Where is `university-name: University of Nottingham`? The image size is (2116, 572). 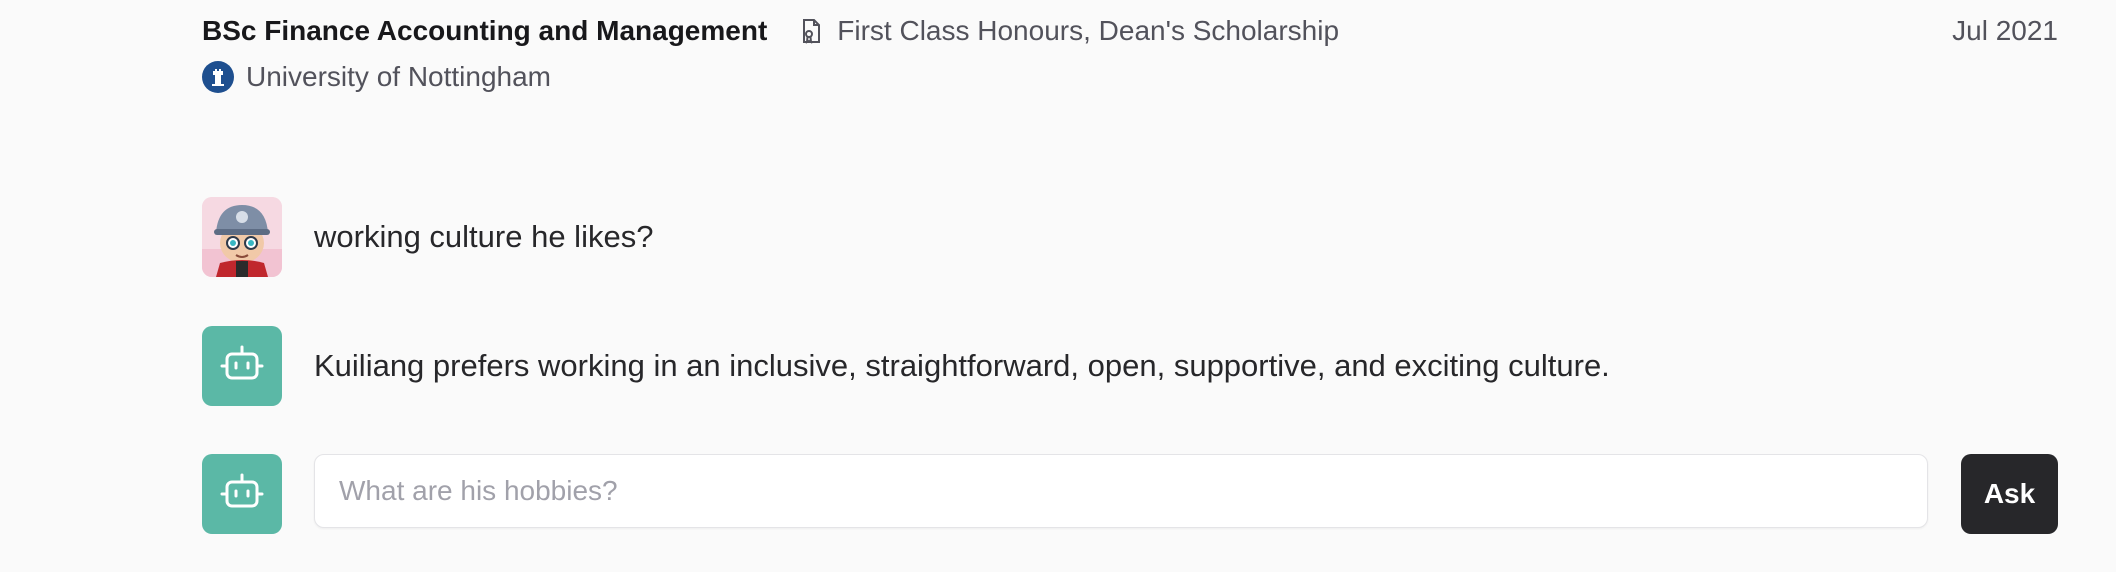 university-name: University of Nottingham is located at coordinates (399, 76).